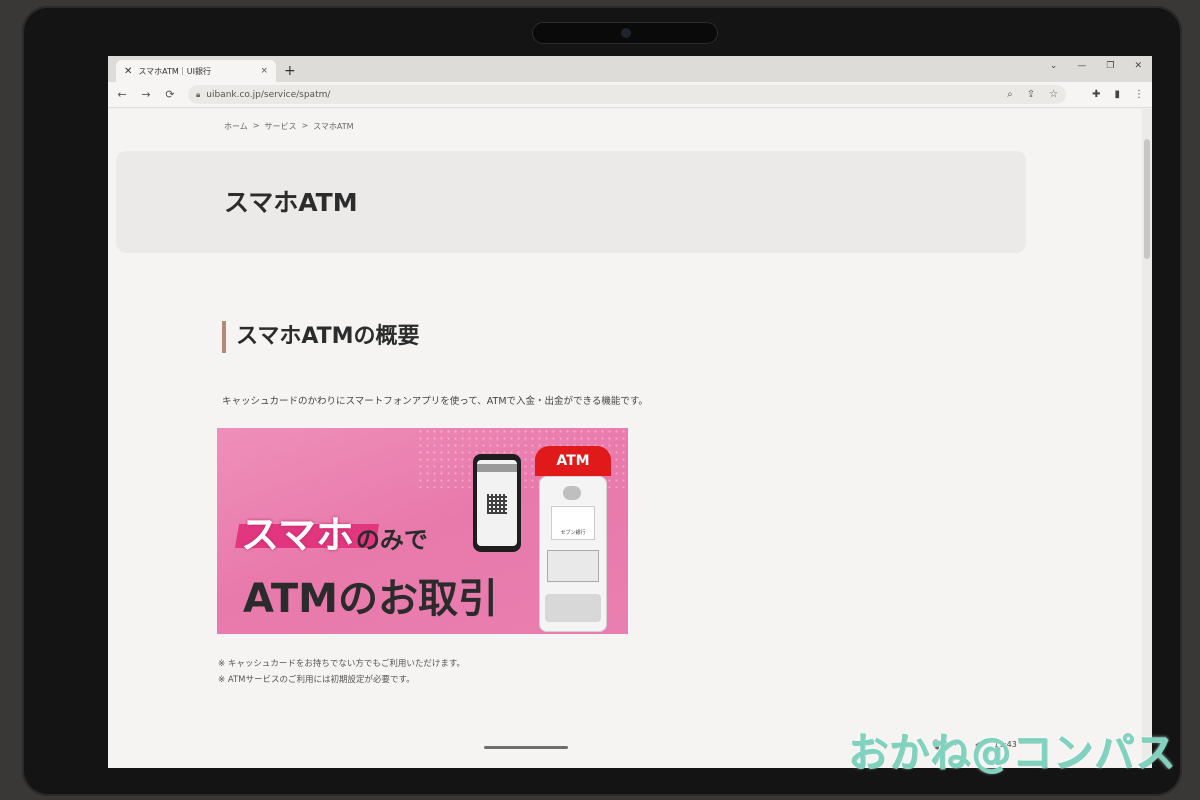 The image size is (1200, 800). I want to click on smartphone-illustration, so click(497, 503).